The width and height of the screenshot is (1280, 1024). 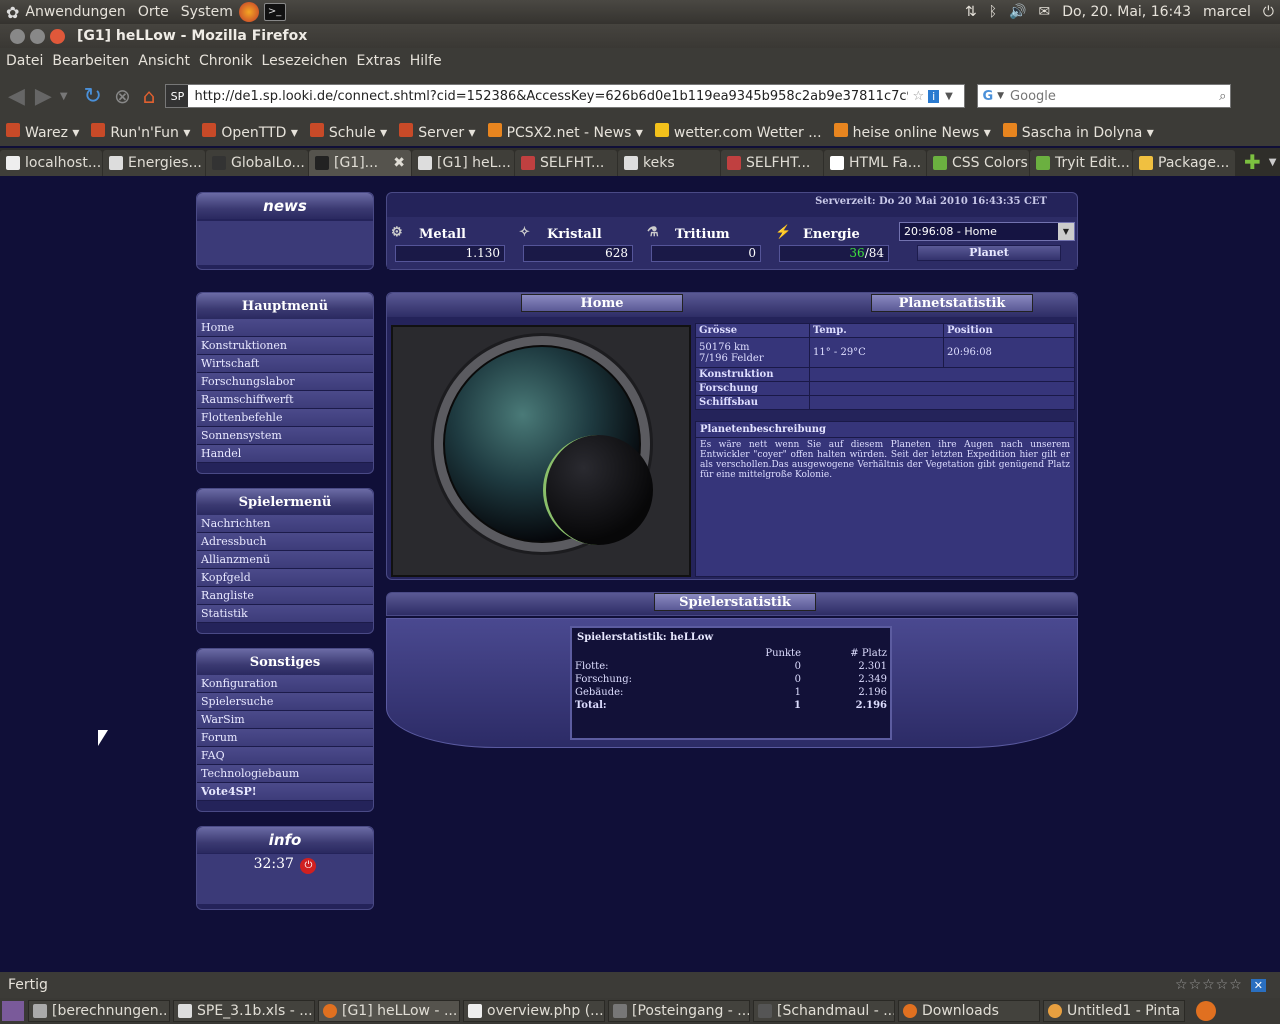 What do you see at coordinates (285, 560) in the screenshot?
I see `menu-item-allianzmenu: Allianzmenü` at bounding box center [285, 560].